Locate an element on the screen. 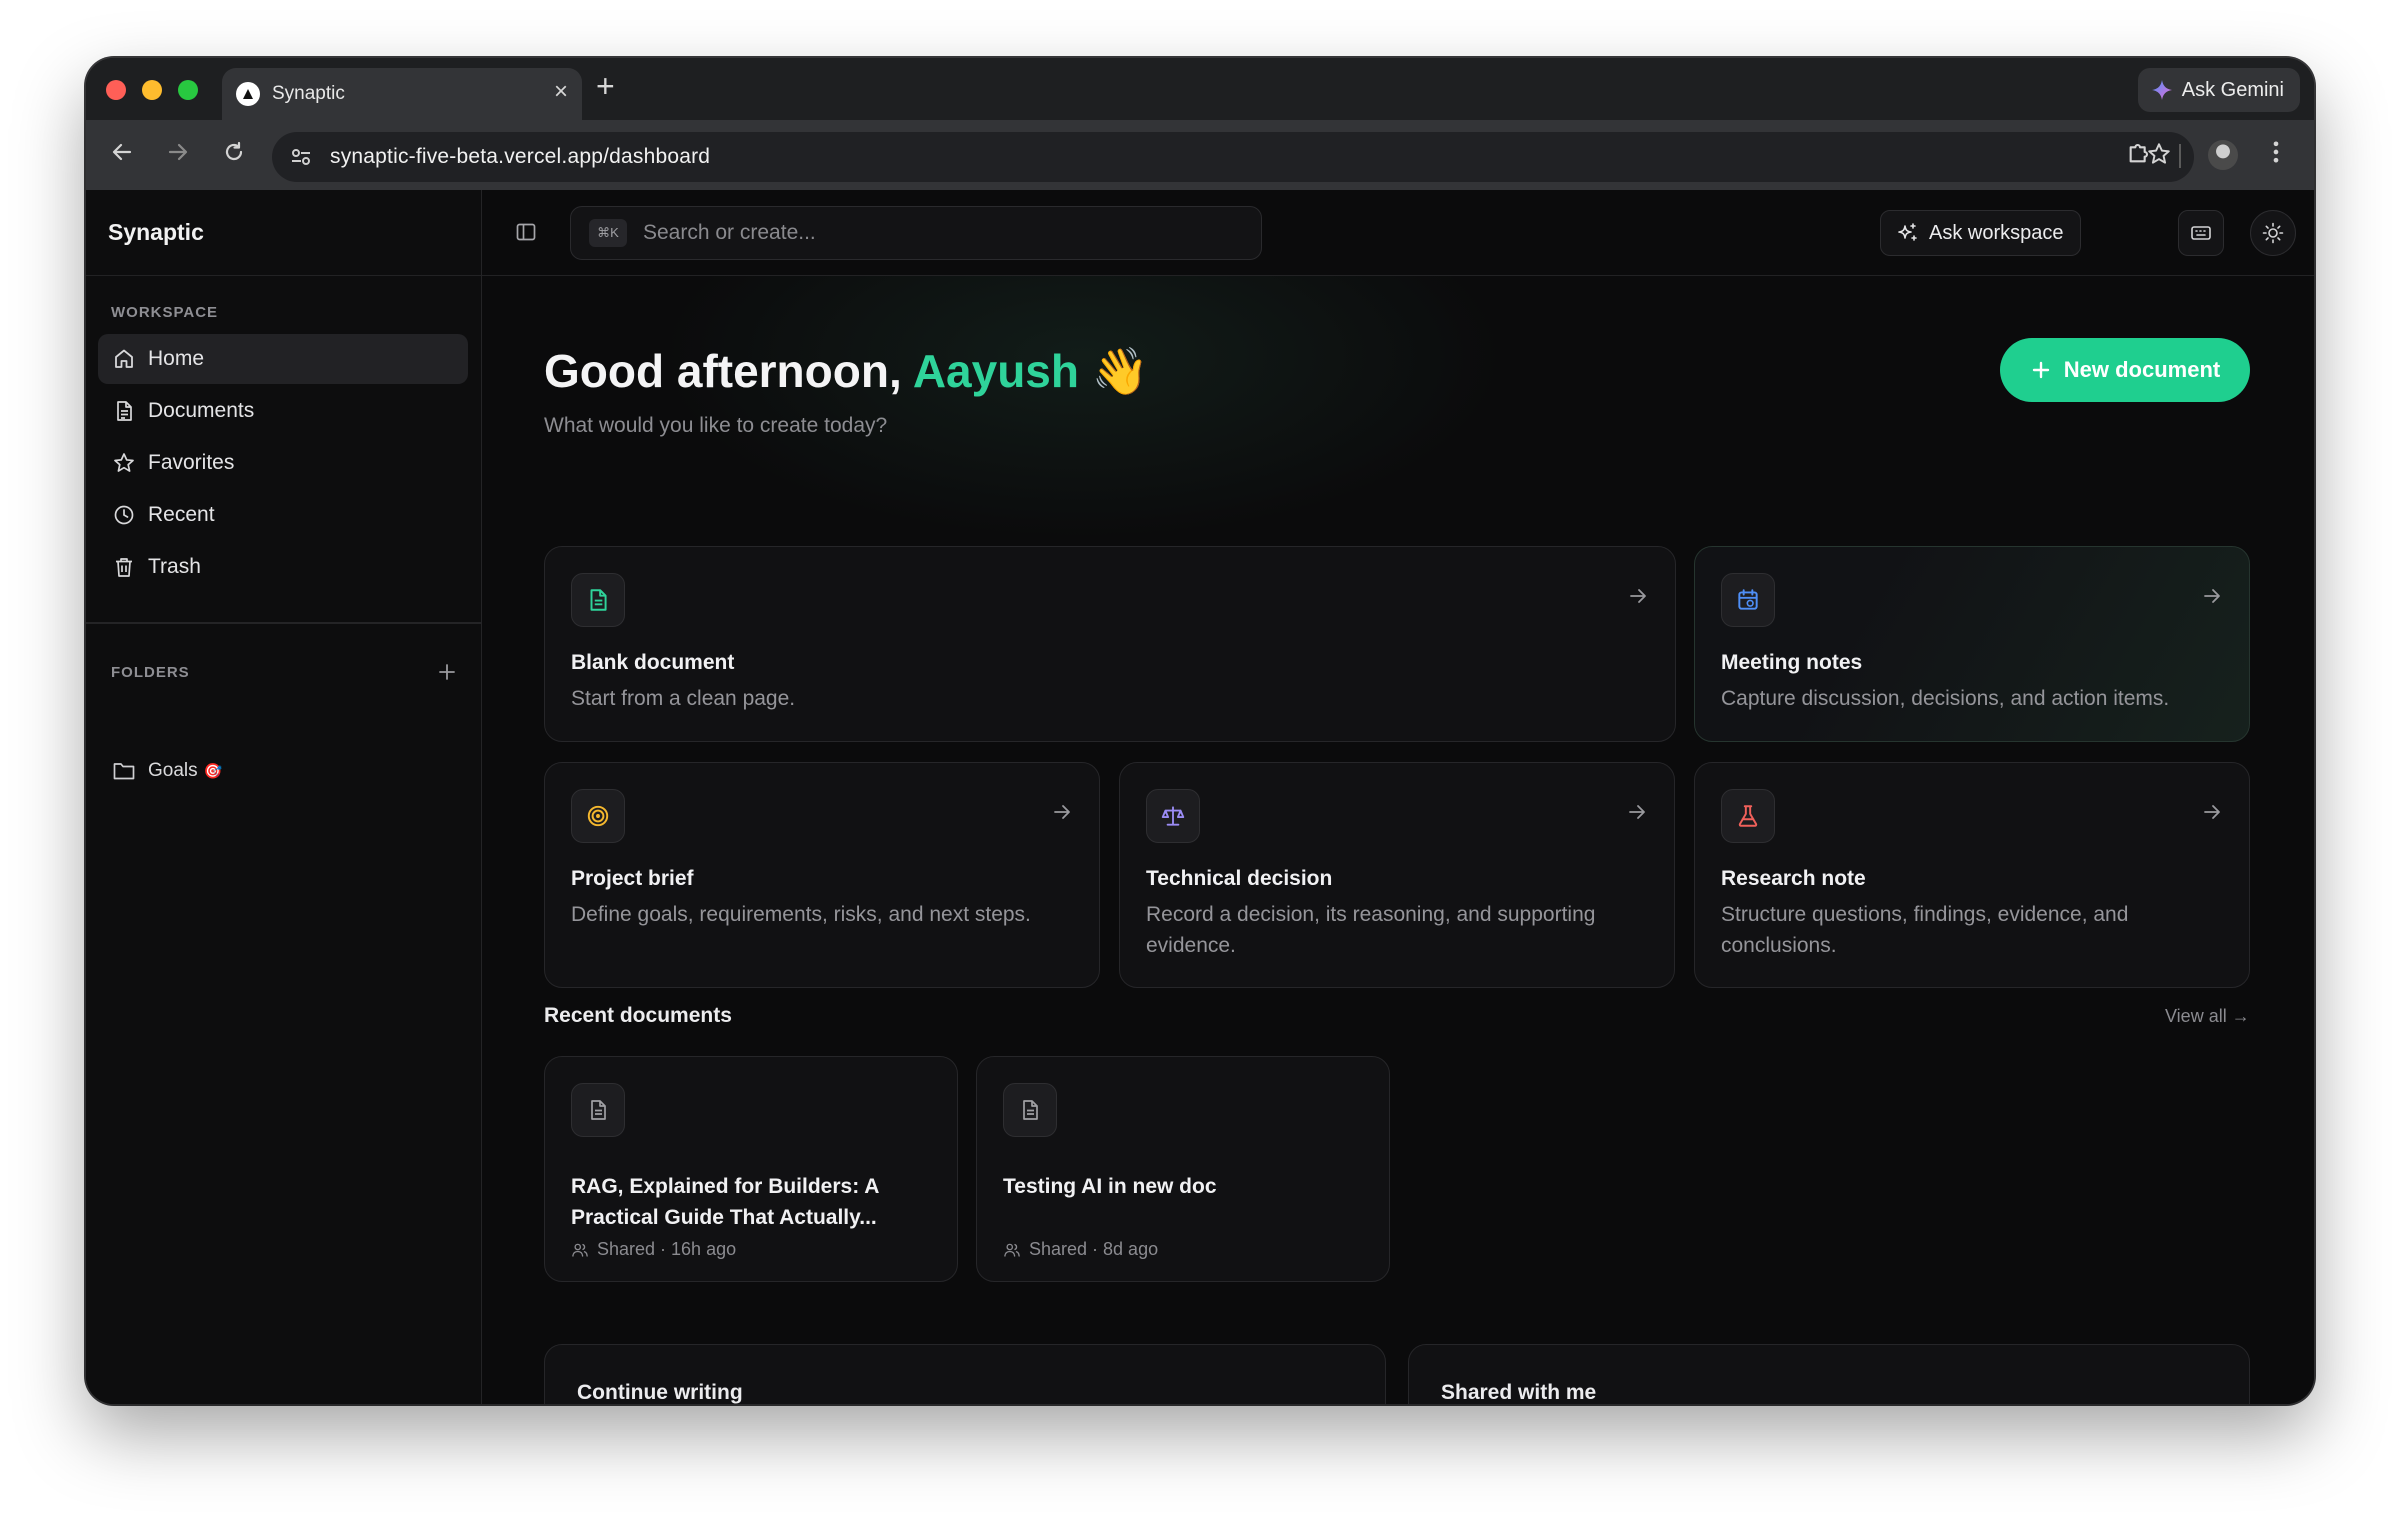 The image size is (2400, 1518). new-document-button: New document is located at coordinates (2125, 370).